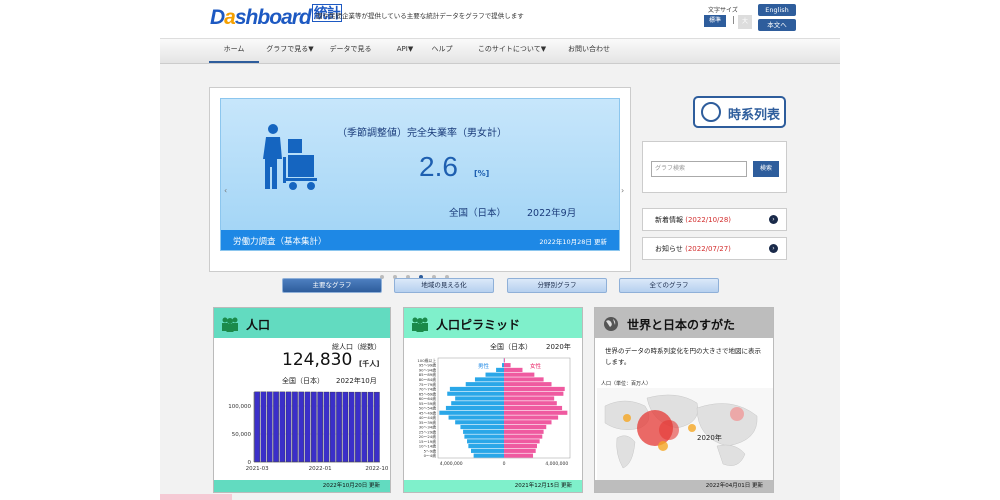 The image size is (1000, 500). I want to click on population-month: 2022年10月, so click(356, 381).